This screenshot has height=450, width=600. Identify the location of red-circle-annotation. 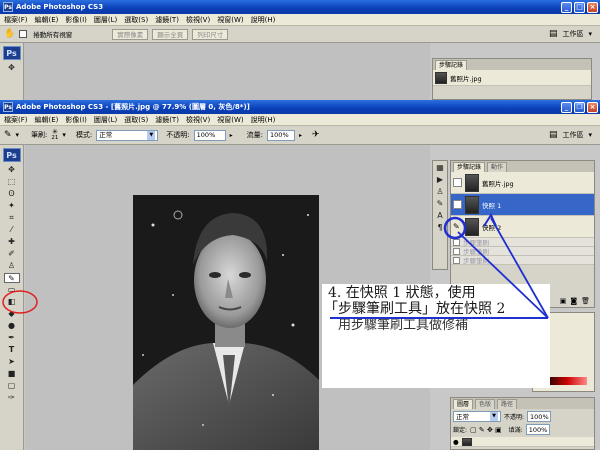
(20, 302).